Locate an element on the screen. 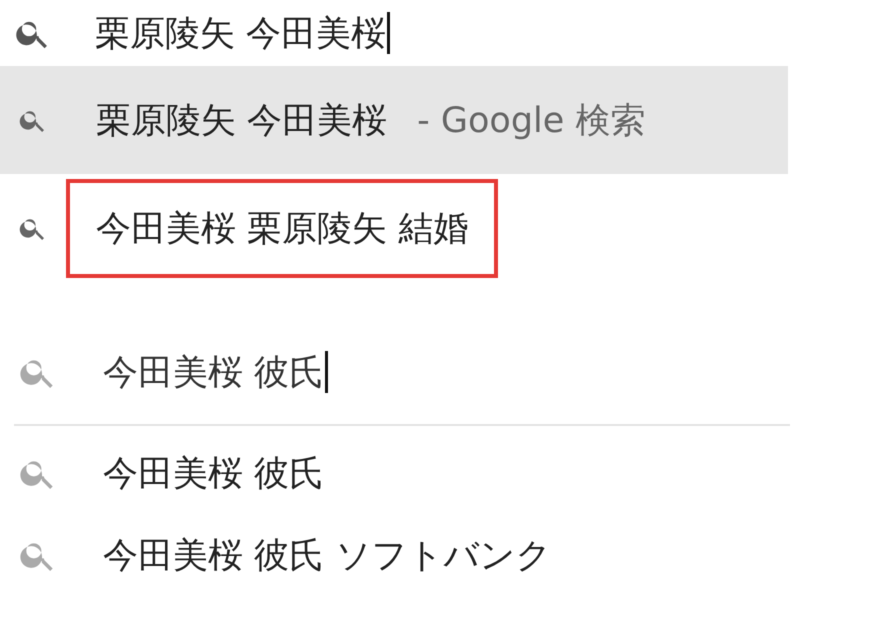  search-field: 栗原陵矢 今田美桜 is located at coordinates (242, 33).